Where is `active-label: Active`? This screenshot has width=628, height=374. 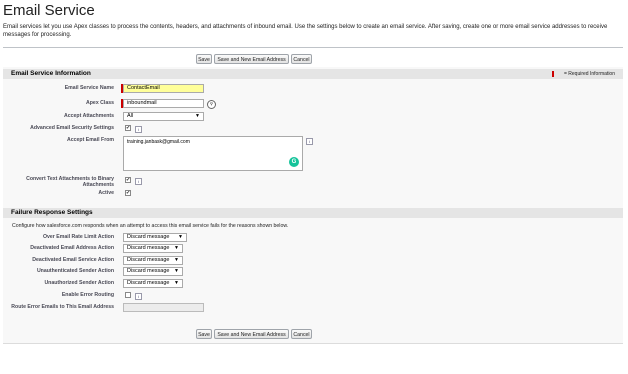
active-label: Active is located at coordinates (106, 193).